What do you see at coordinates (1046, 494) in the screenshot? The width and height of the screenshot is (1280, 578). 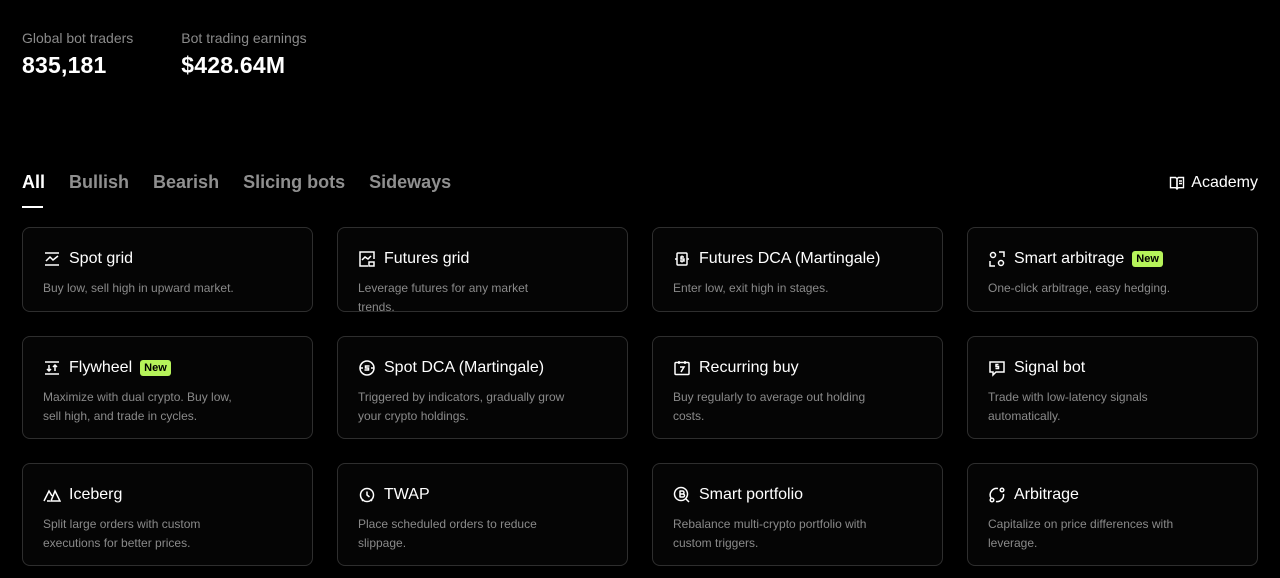 I see `card-title: Arbitrage` at bounding box center [1046, 494].